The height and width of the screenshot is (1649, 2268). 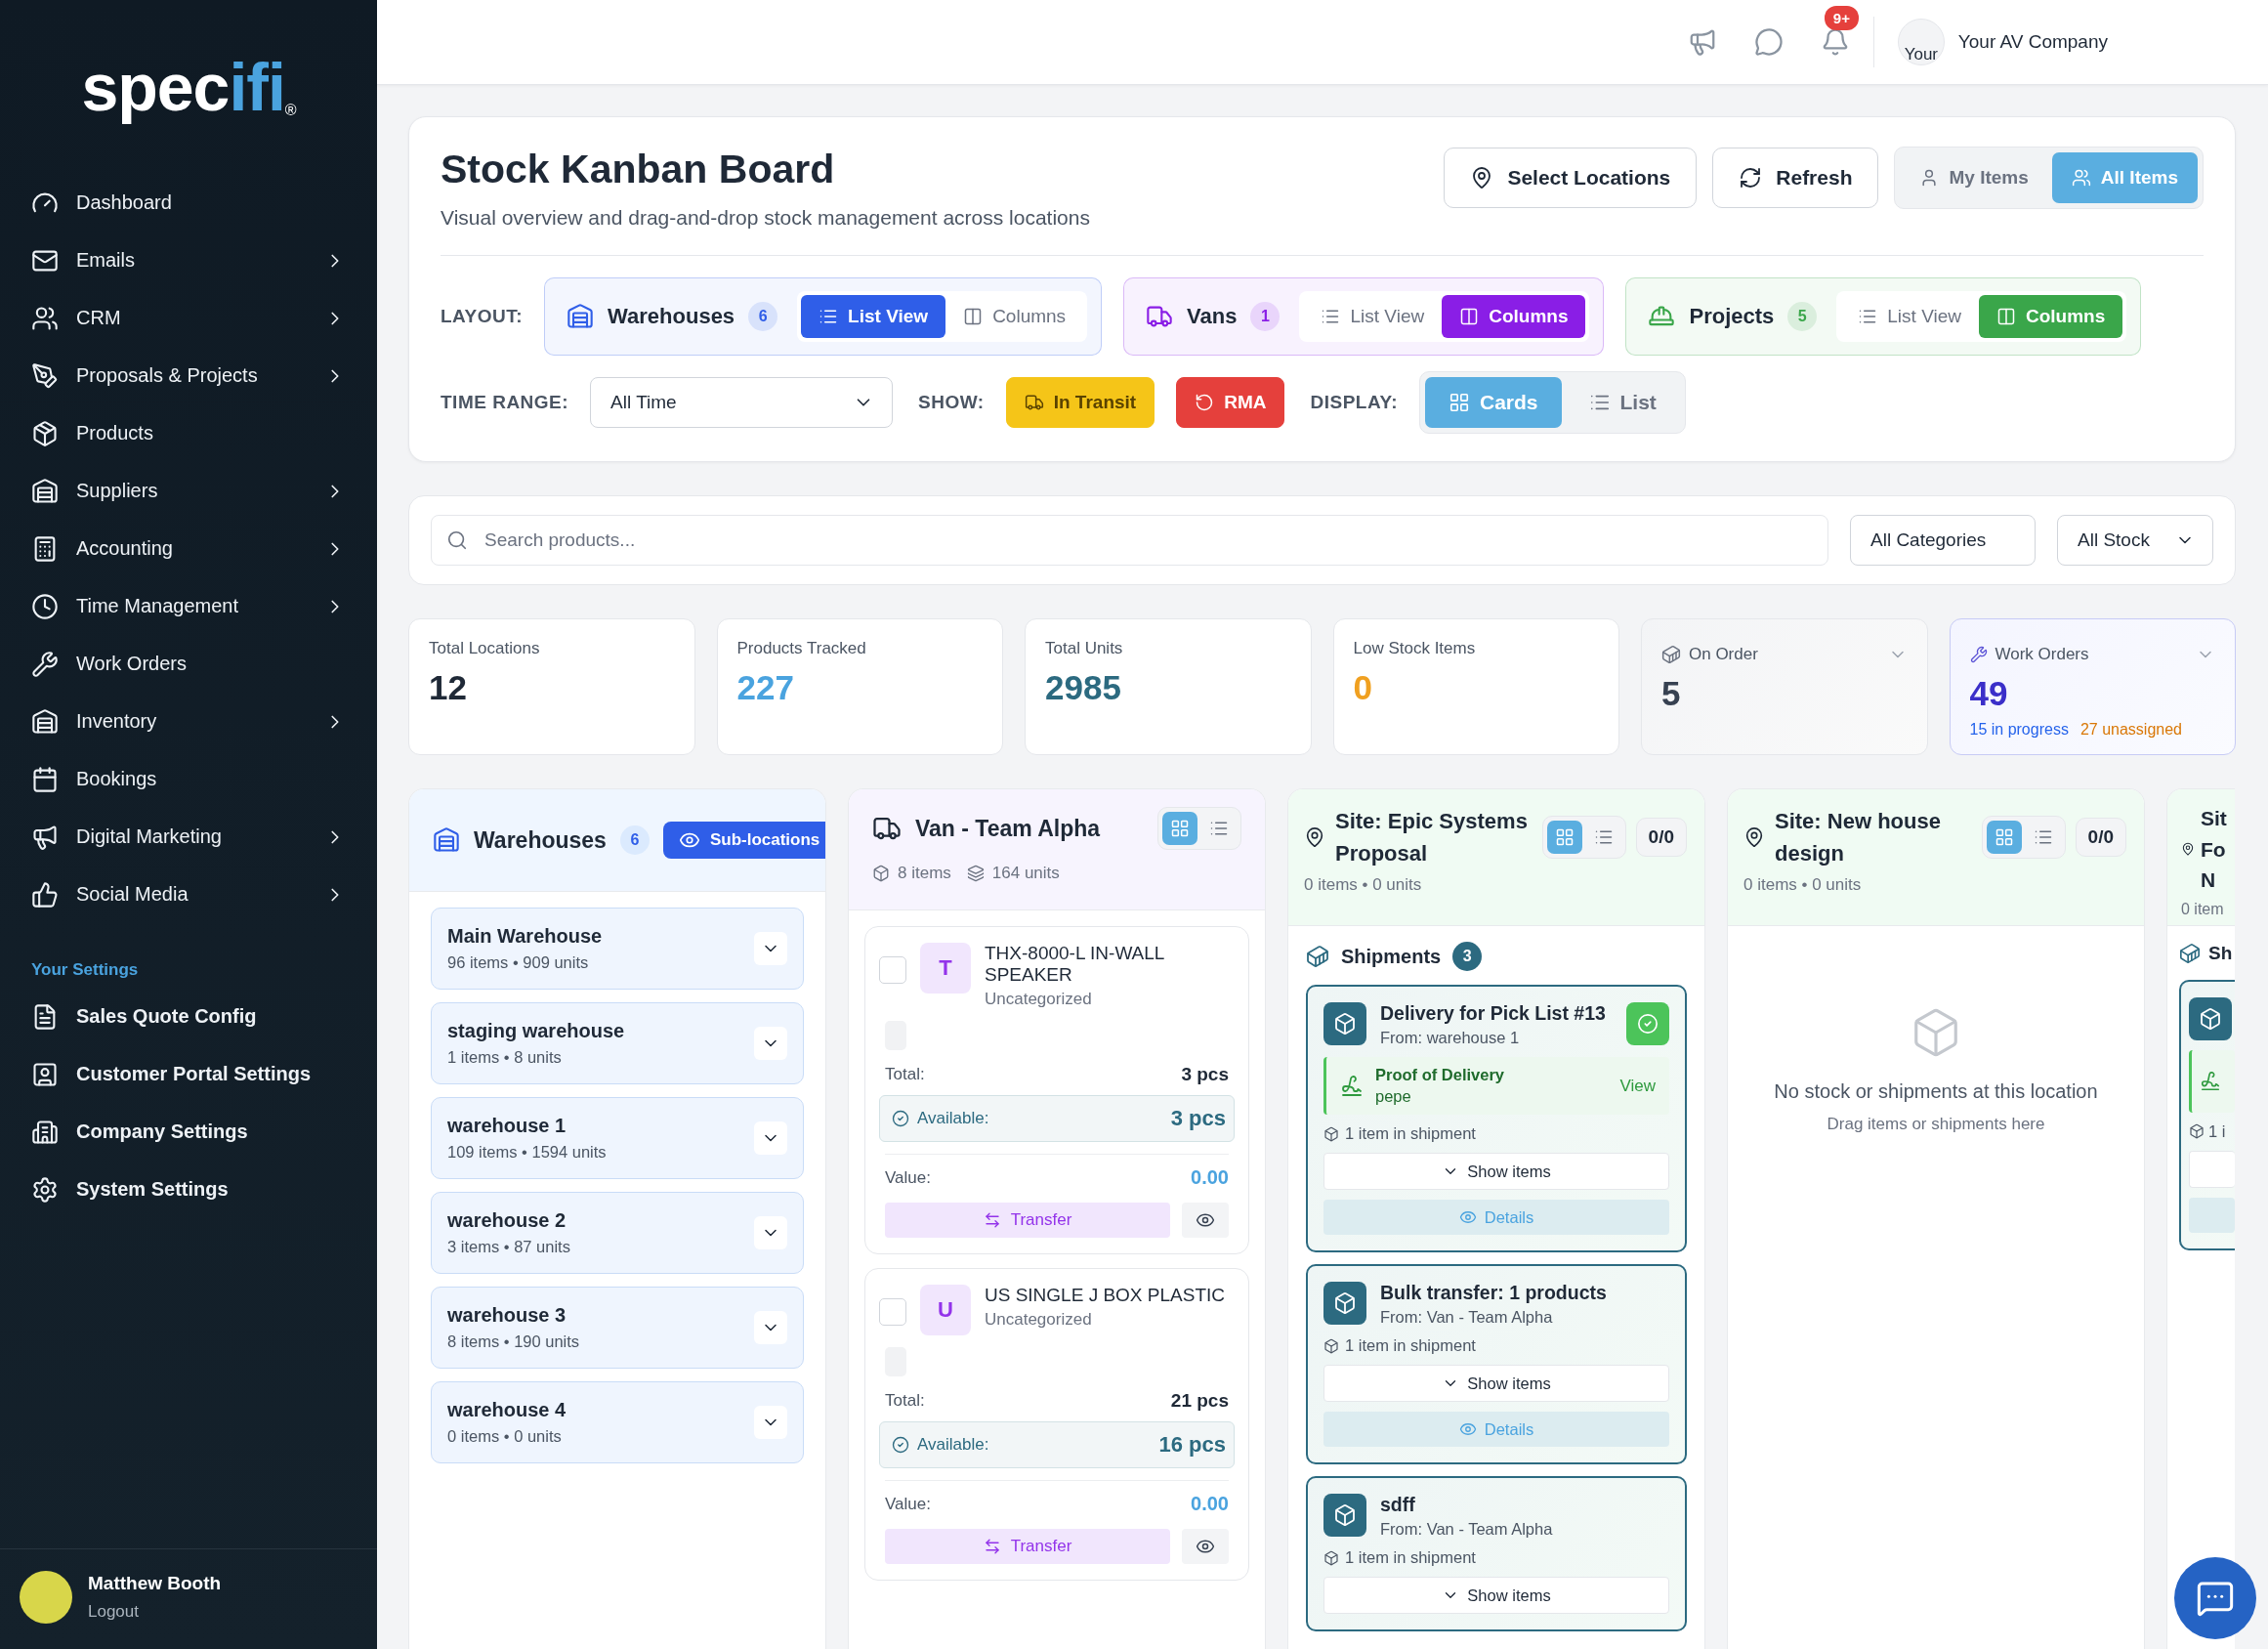 What do you see at coordinates (617, 1138) in the screenshot?
I see `location-card: warehouse 1 109 items • 1594 units` at bounding box center [617, 1138].